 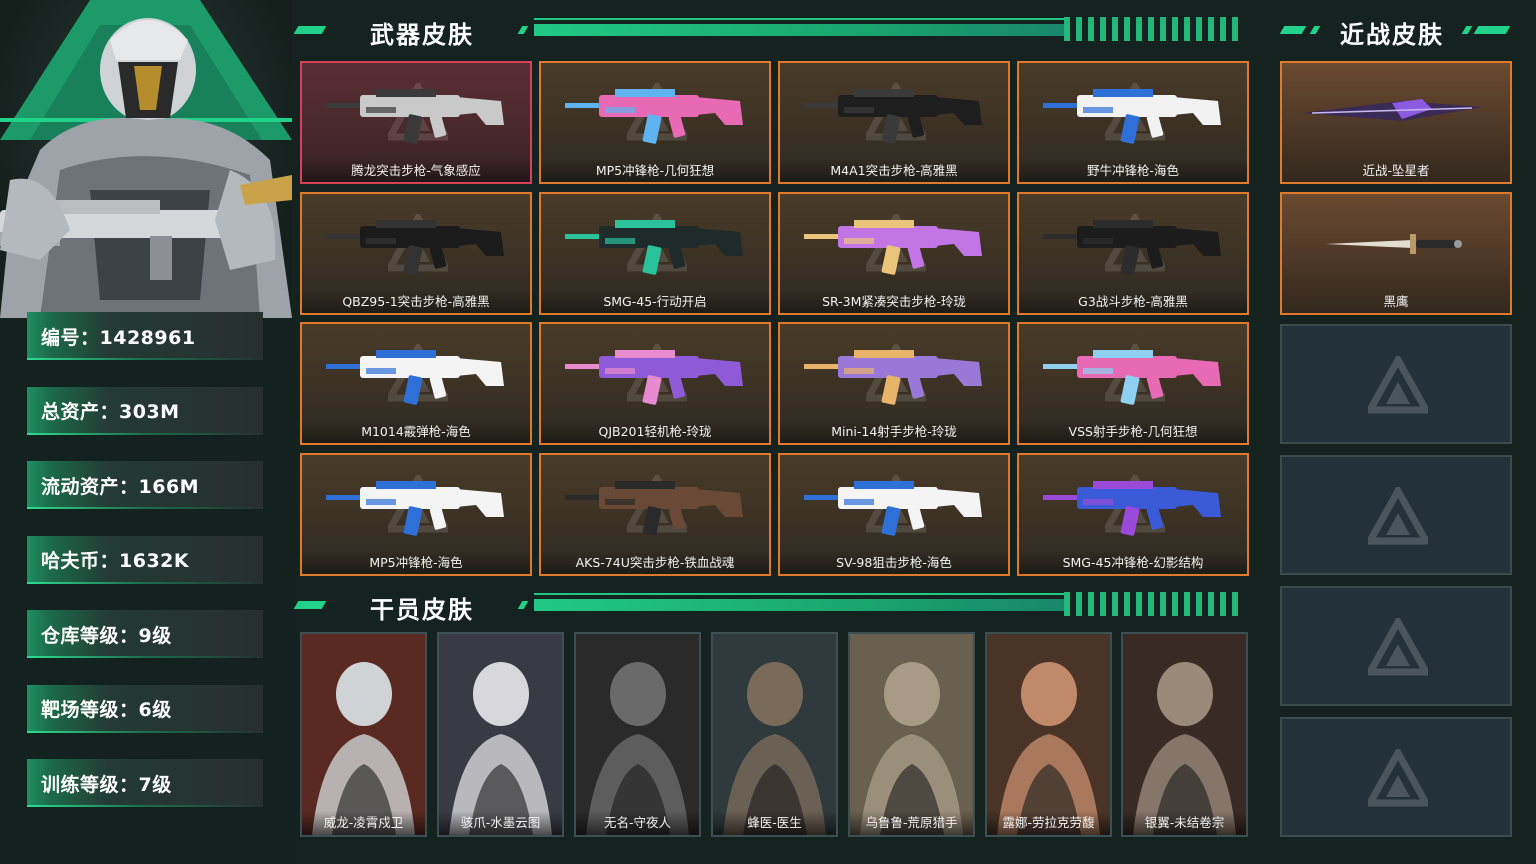 What do you see at coordinates (655, 171) in the screenshot?
I see `weapon-skin-name: MP5冲锋枪-几何狂想` at bounding box center [655, 171].